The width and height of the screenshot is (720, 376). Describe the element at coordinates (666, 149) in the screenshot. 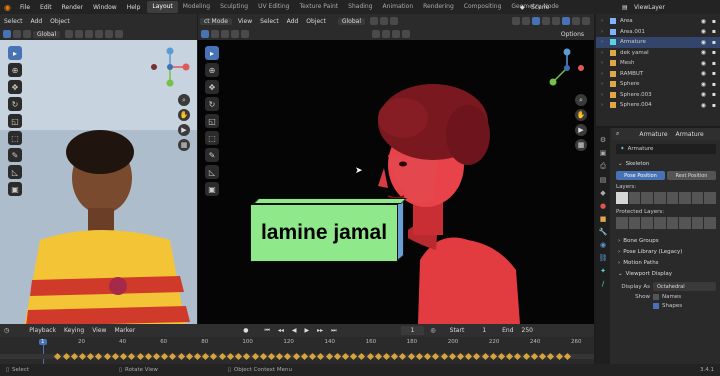

I see `armature-name-field: ✦ Armature` at that location.